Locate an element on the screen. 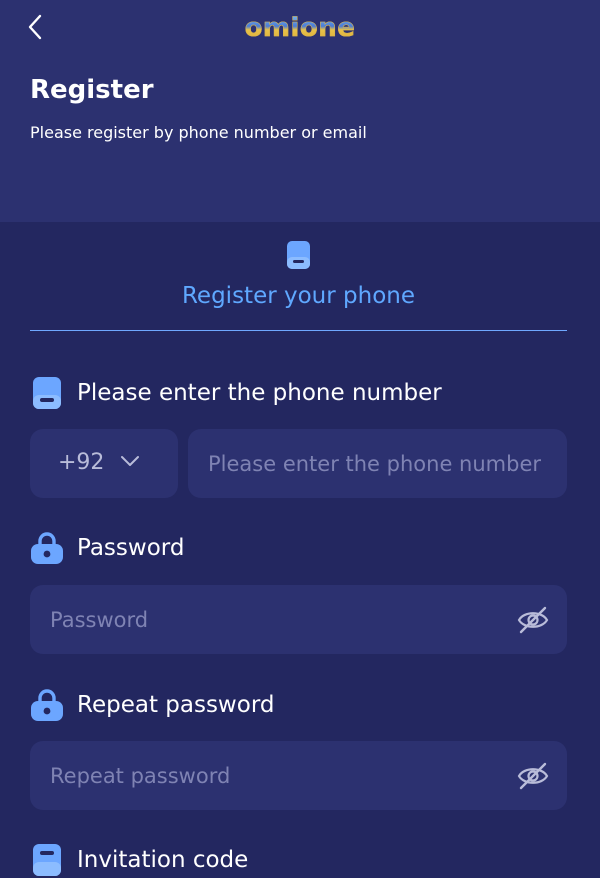 The width and height of the screenshot is (600, 878). back-button is located at coordinates (35, 27).